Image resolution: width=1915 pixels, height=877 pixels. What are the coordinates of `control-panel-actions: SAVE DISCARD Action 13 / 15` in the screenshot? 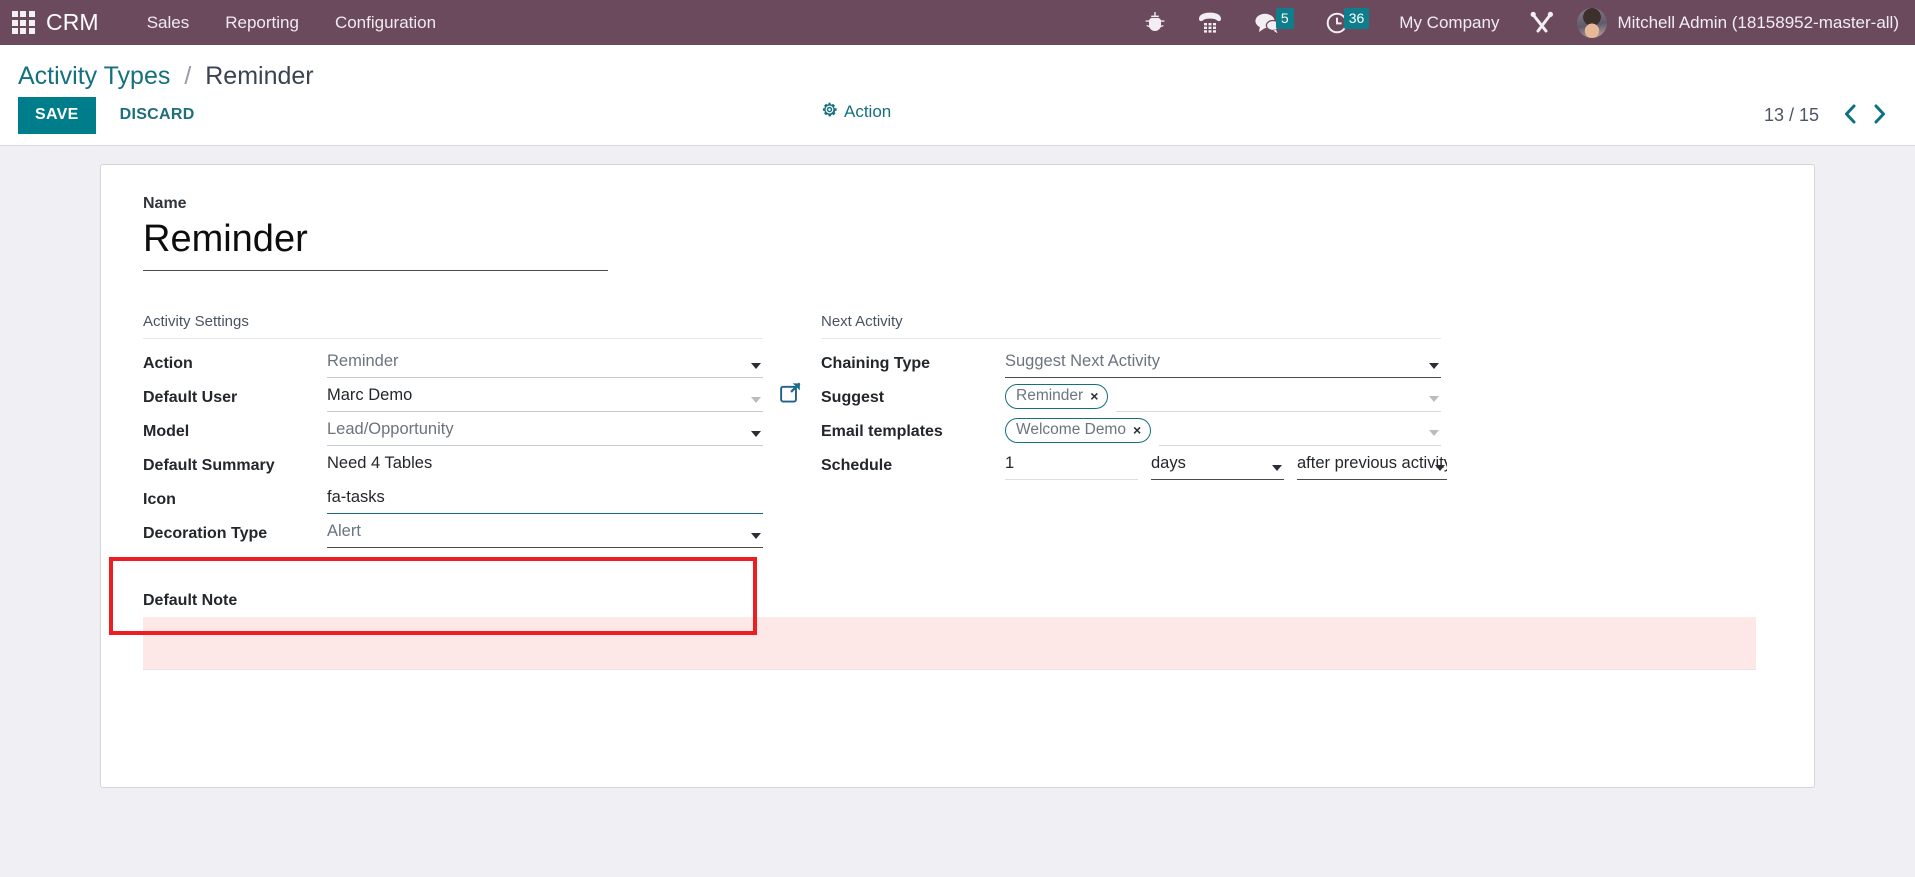 It's located at (957, 121).